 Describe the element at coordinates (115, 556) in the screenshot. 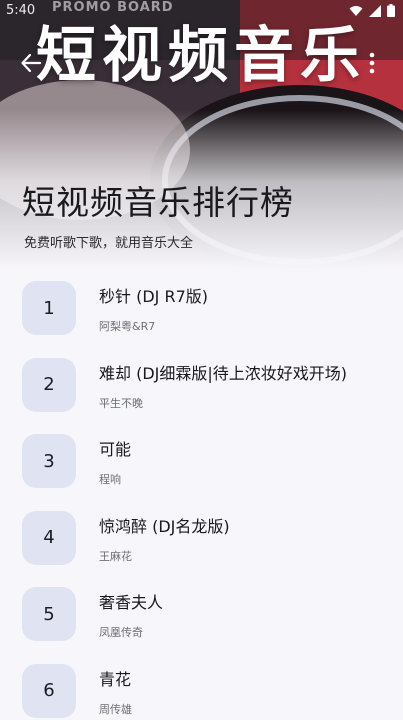

I see `song-artist: 王麻花` at that location.